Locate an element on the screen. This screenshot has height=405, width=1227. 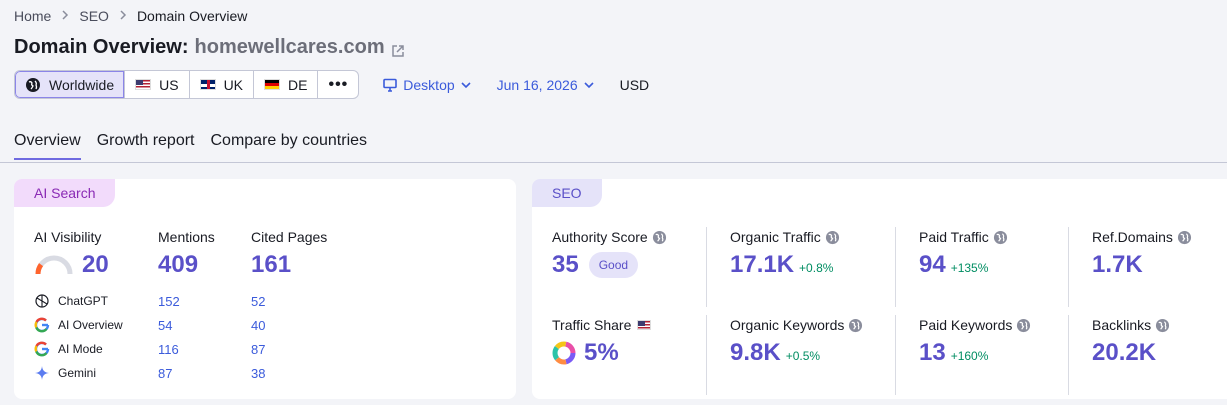
ref-domains-metric: Ref.Domains 1.7K is located at coordinates (1142, 254).